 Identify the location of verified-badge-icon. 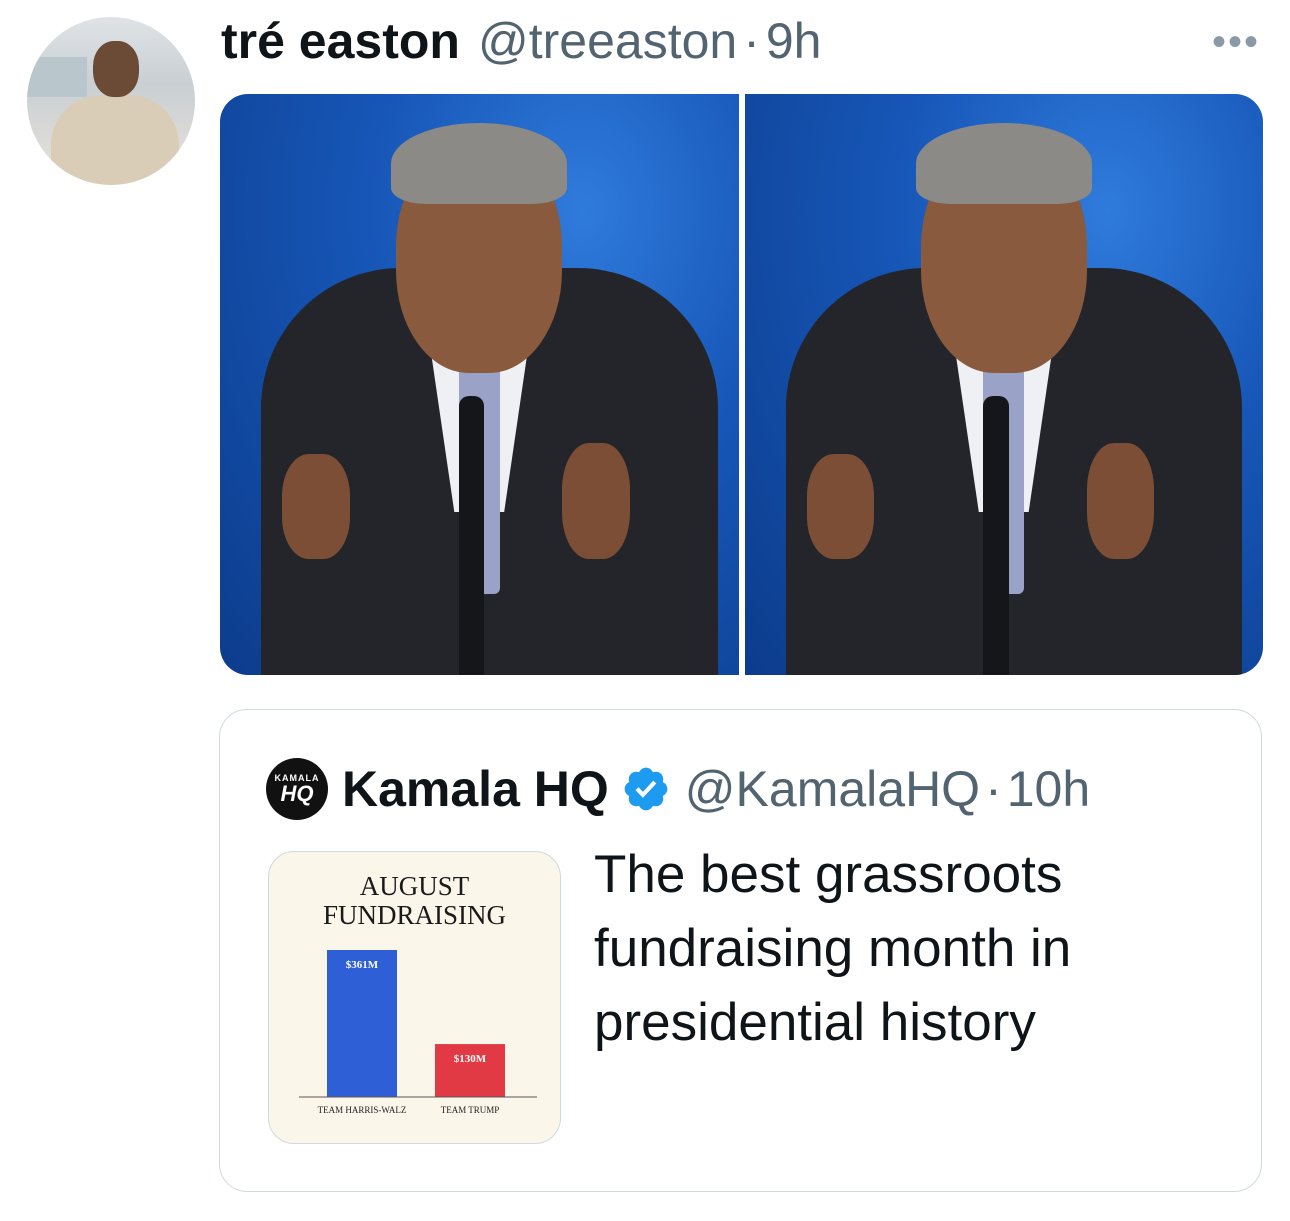
(646, 789).